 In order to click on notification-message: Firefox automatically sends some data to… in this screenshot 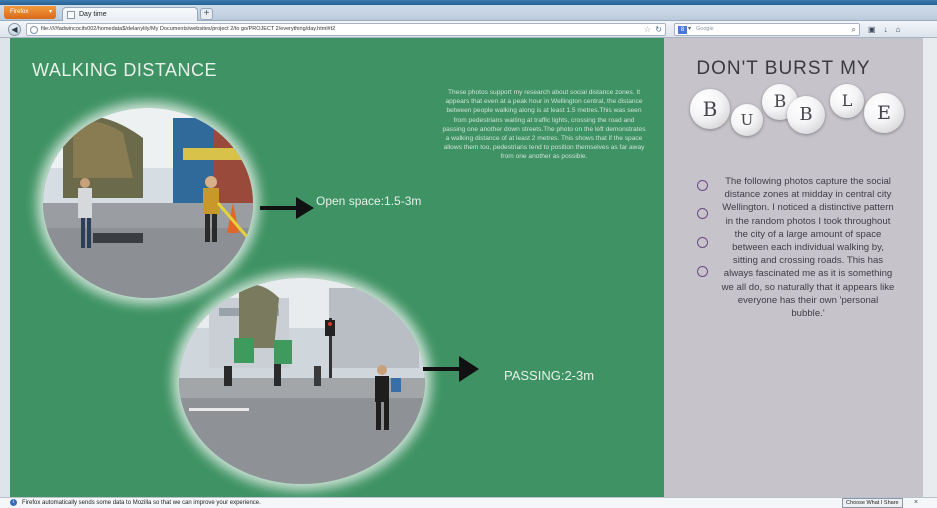, I will do `click(141, 503)`.